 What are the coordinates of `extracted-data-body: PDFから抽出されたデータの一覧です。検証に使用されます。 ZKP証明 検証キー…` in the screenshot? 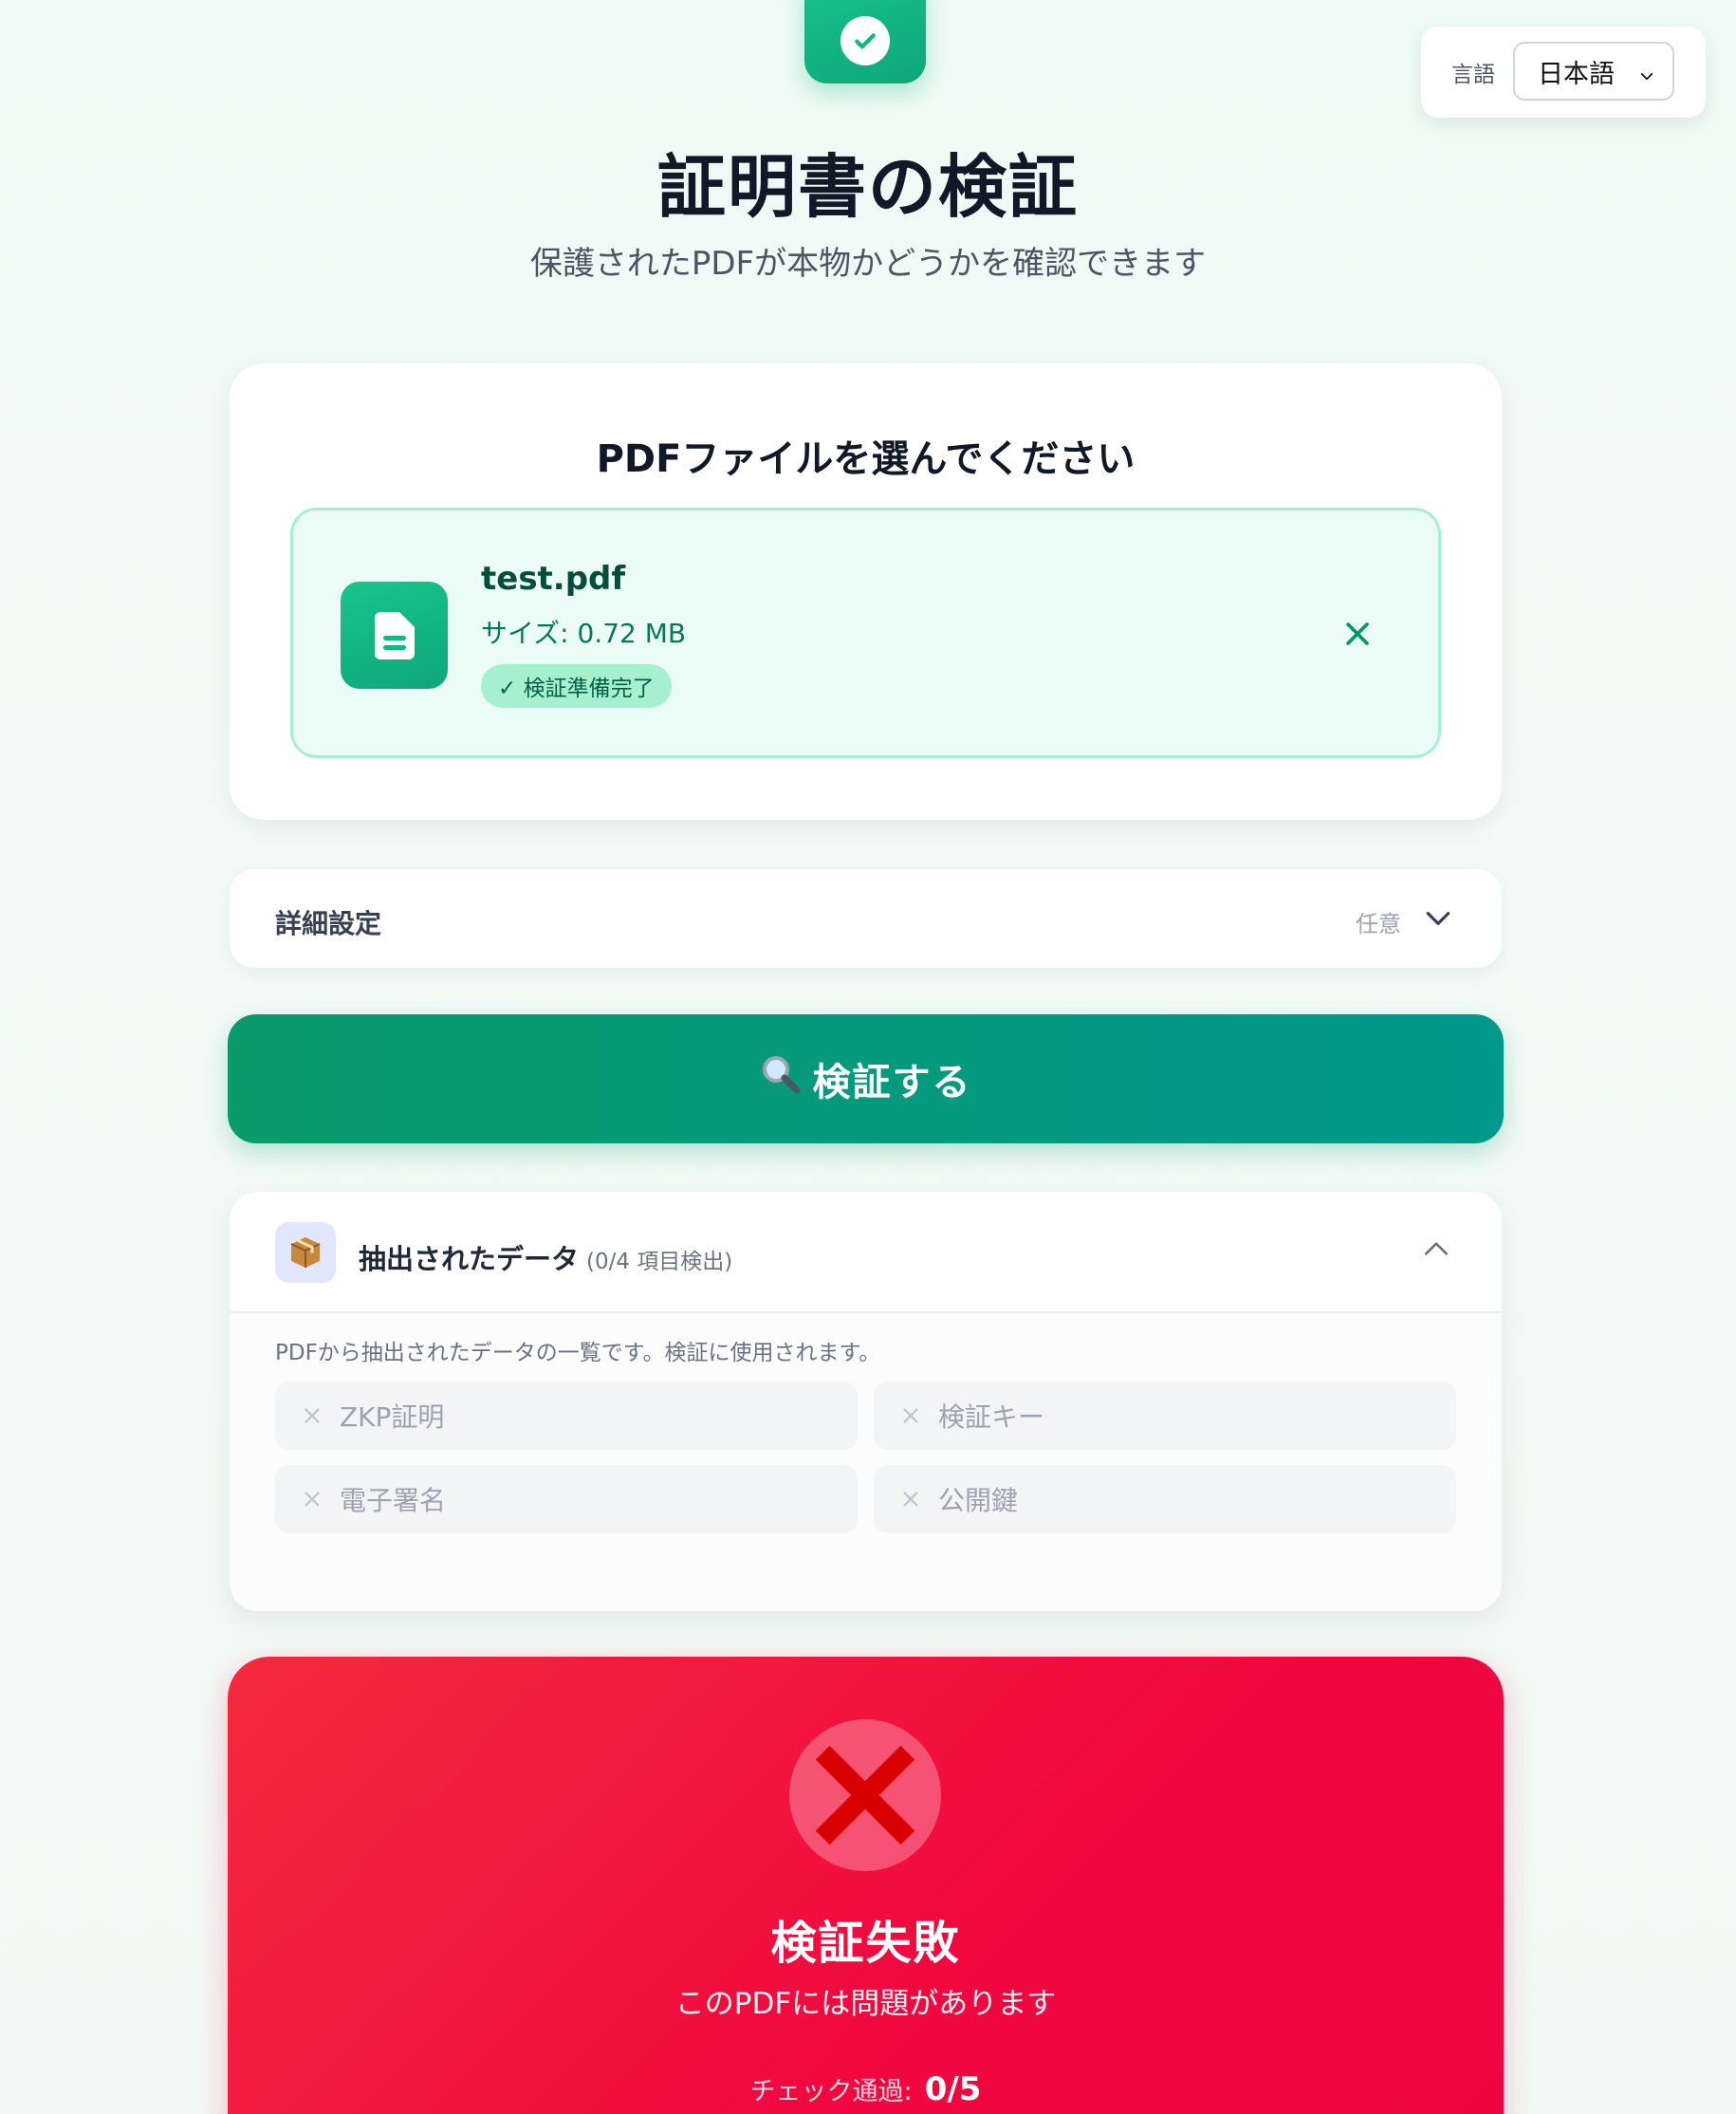 It's located at (866, 1462).